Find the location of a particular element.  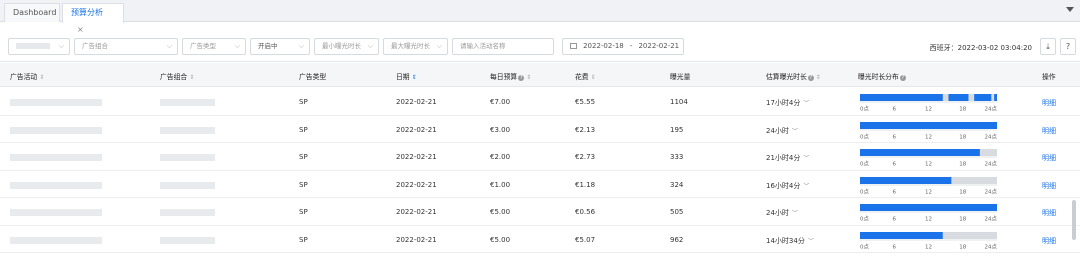

col-budget: 每日预算? ⇕ is located at coordinates (510, 76).